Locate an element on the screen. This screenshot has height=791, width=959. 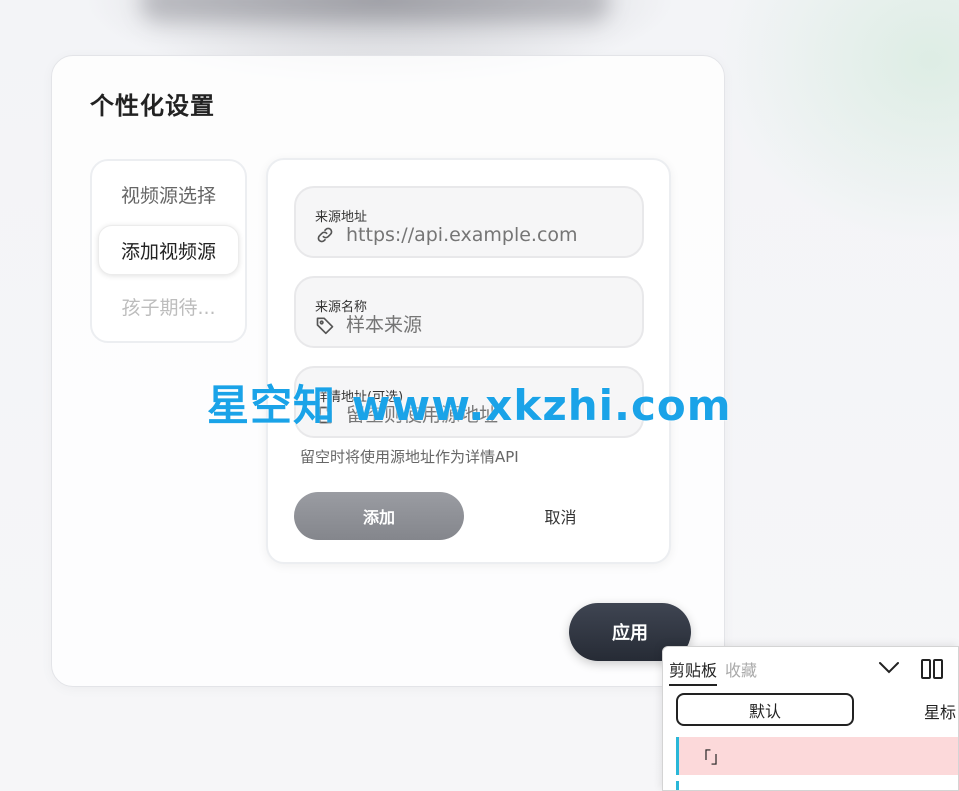
source-name-label: 来源名称 is located at coordinates (341, 307).